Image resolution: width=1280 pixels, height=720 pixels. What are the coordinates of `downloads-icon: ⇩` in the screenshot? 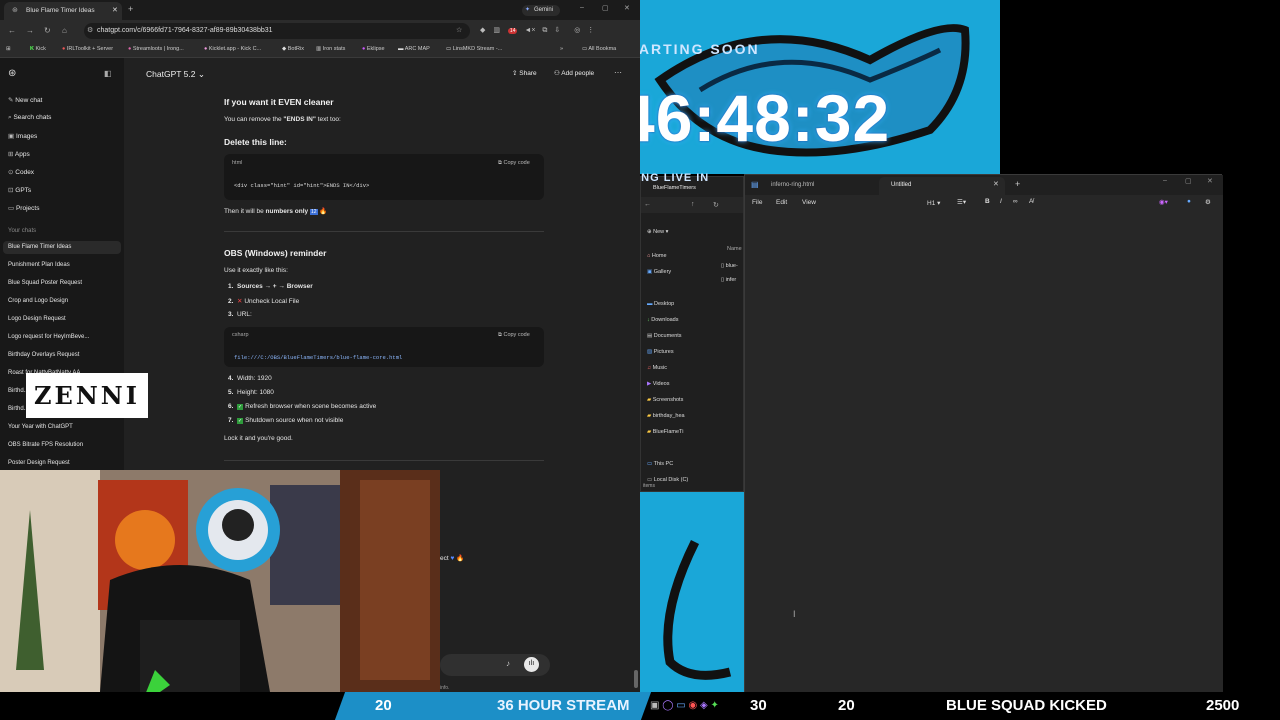 It's located at (557, 30).